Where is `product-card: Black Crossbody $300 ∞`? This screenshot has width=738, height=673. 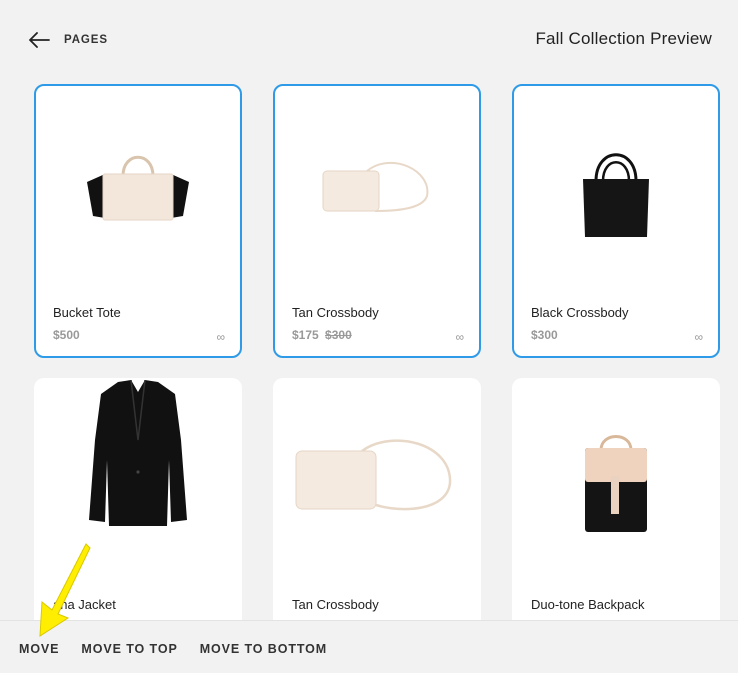
product-card: Black Crossbody $300 ∞ is located at coordinates (616, 221).